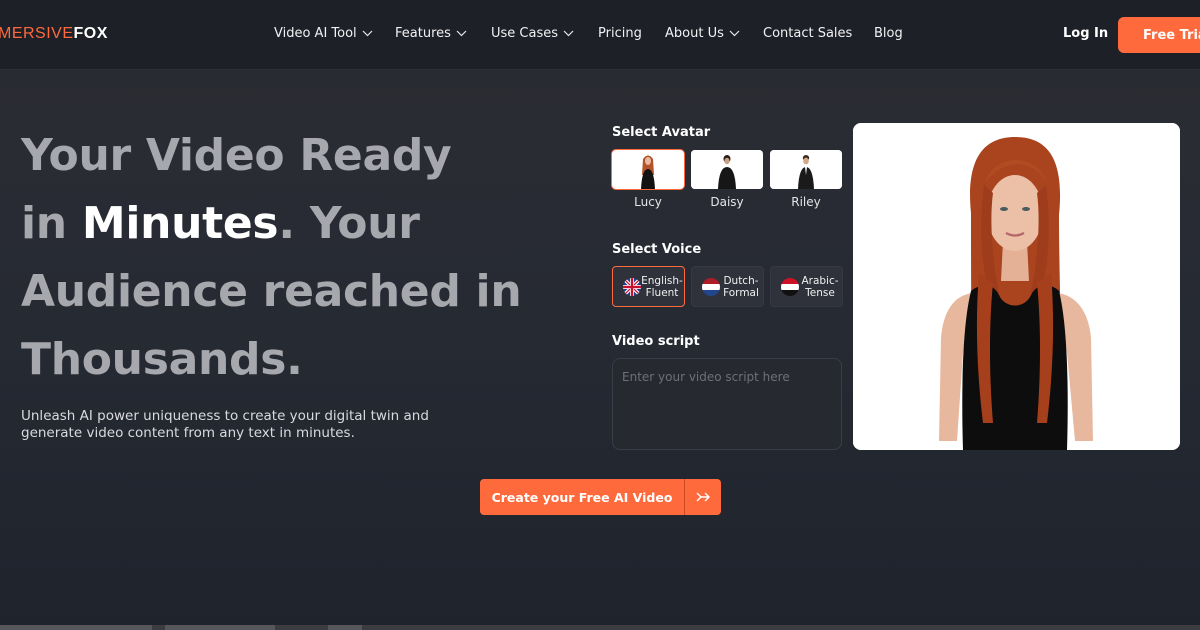  What do you see at coordinates (271, 291) in the screenshot?
I see `hero-line-3: Audience reached in` at bounding box center [271, 291].